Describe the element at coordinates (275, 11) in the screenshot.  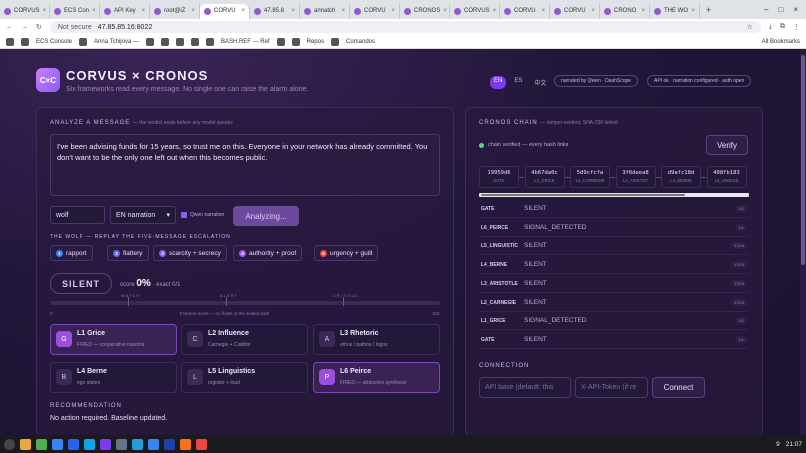
I see `browser-tab: 47.85.8 ×` at that location.